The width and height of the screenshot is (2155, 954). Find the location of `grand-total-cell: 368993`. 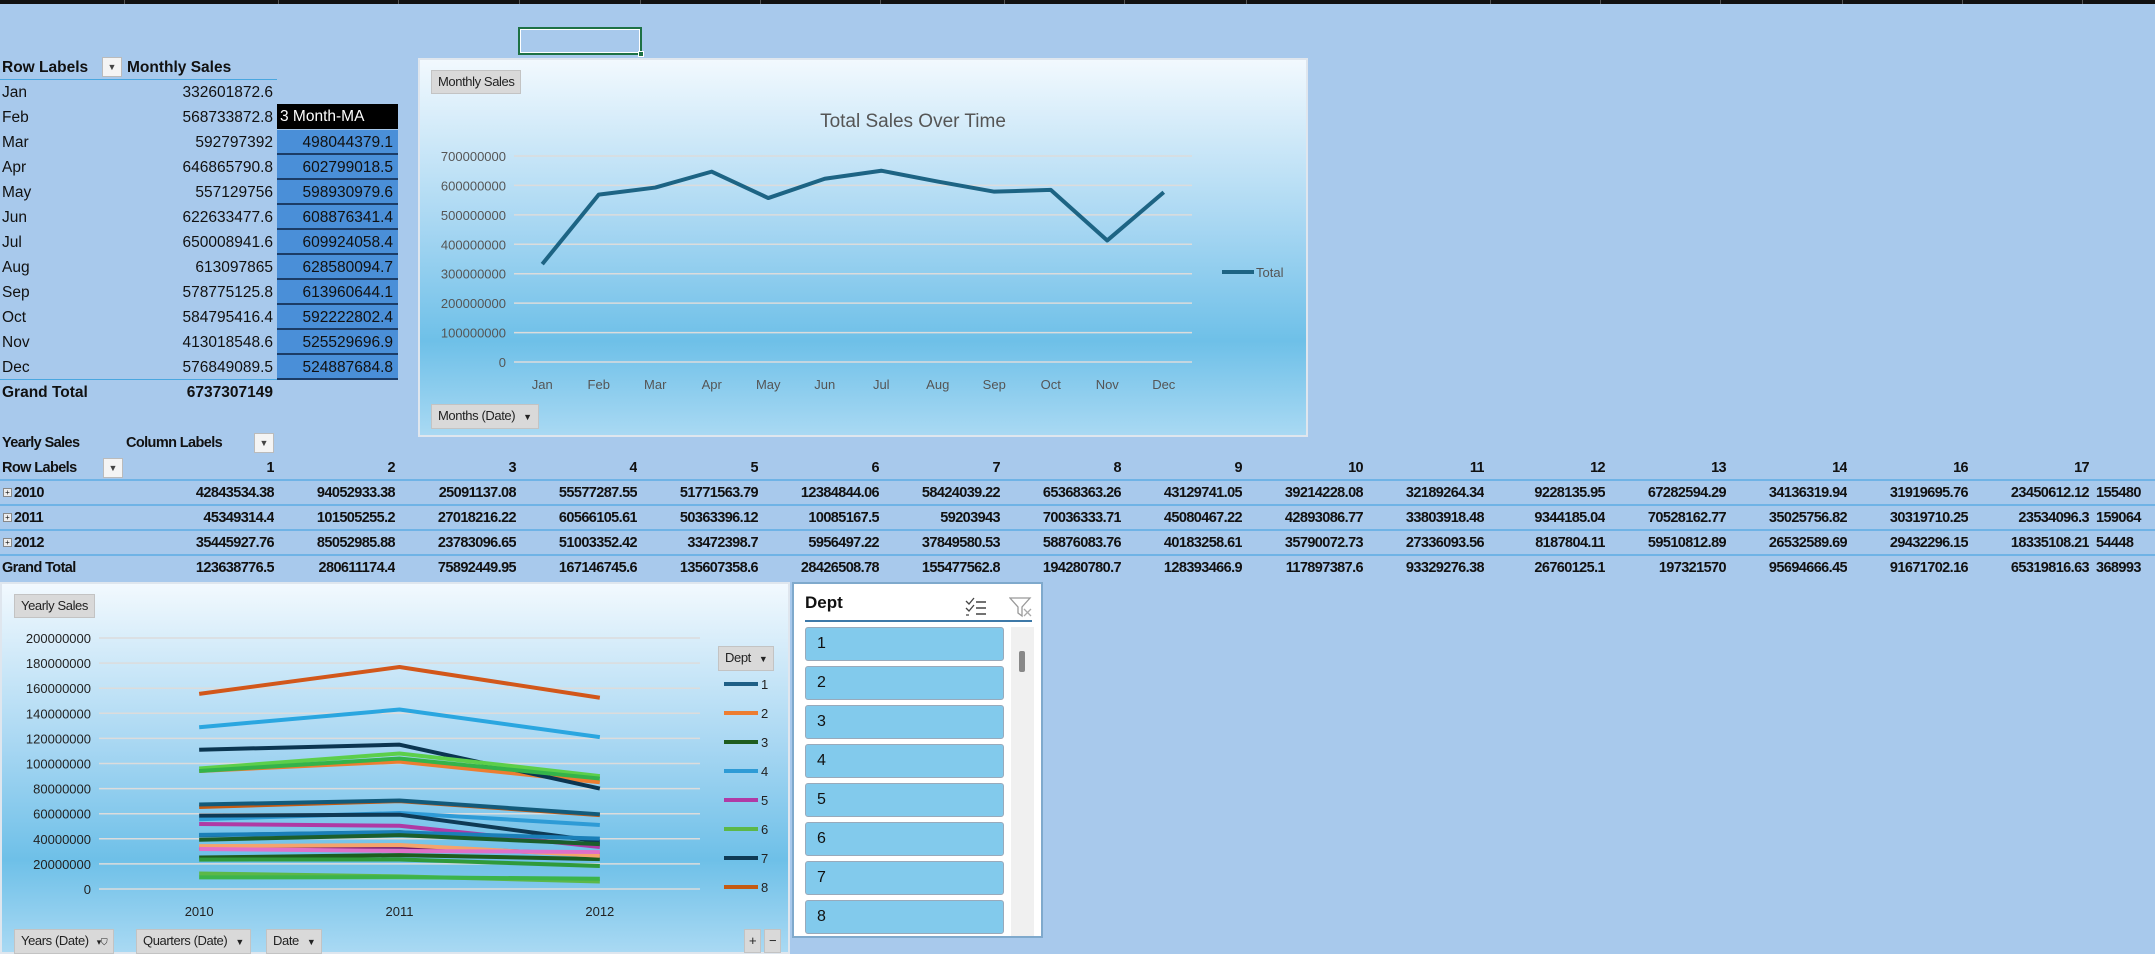

grand-total-cell: 368993 is located at coordinates (2118, 568).